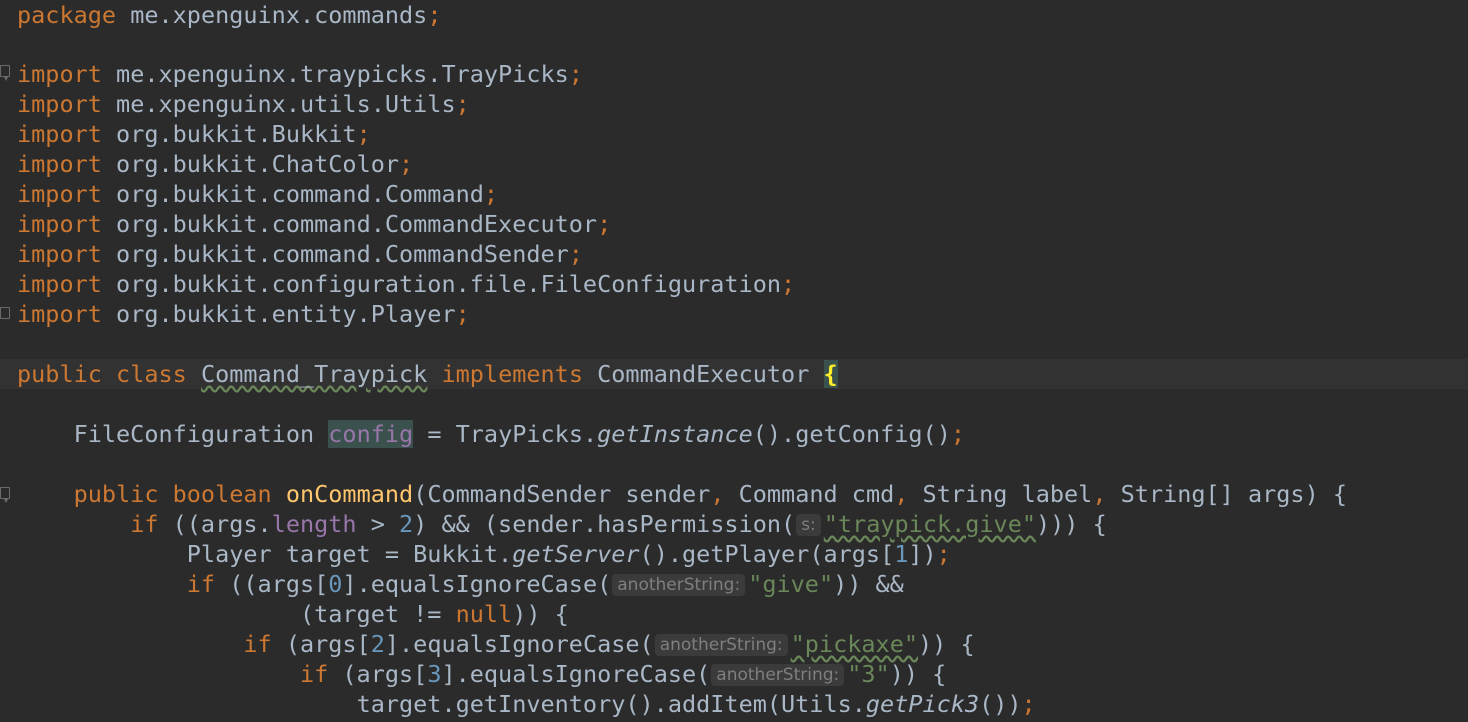 Image resolution: width=1468 pixels, height=722 pixels. What do you see at coordinates (314, 374) in the screenshot?
I see `class-name: Command_Traypick` at bounding box center [314, 374].